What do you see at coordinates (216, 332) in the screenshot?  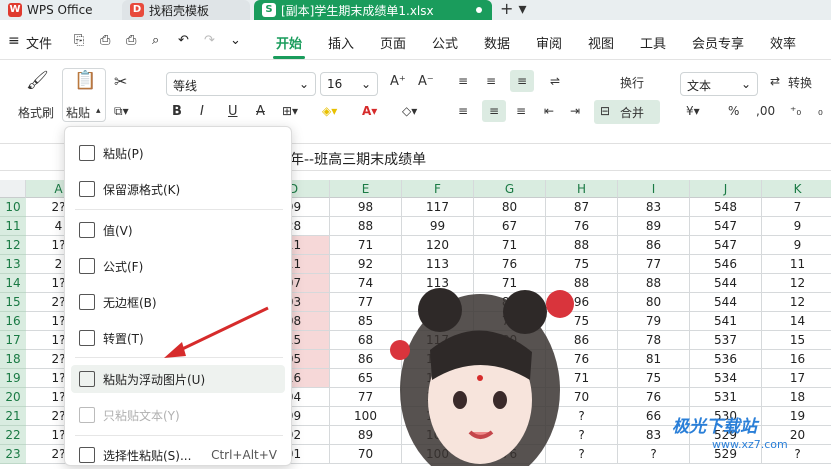 I see `annotation-arrow` at bounding box center [216, 332].